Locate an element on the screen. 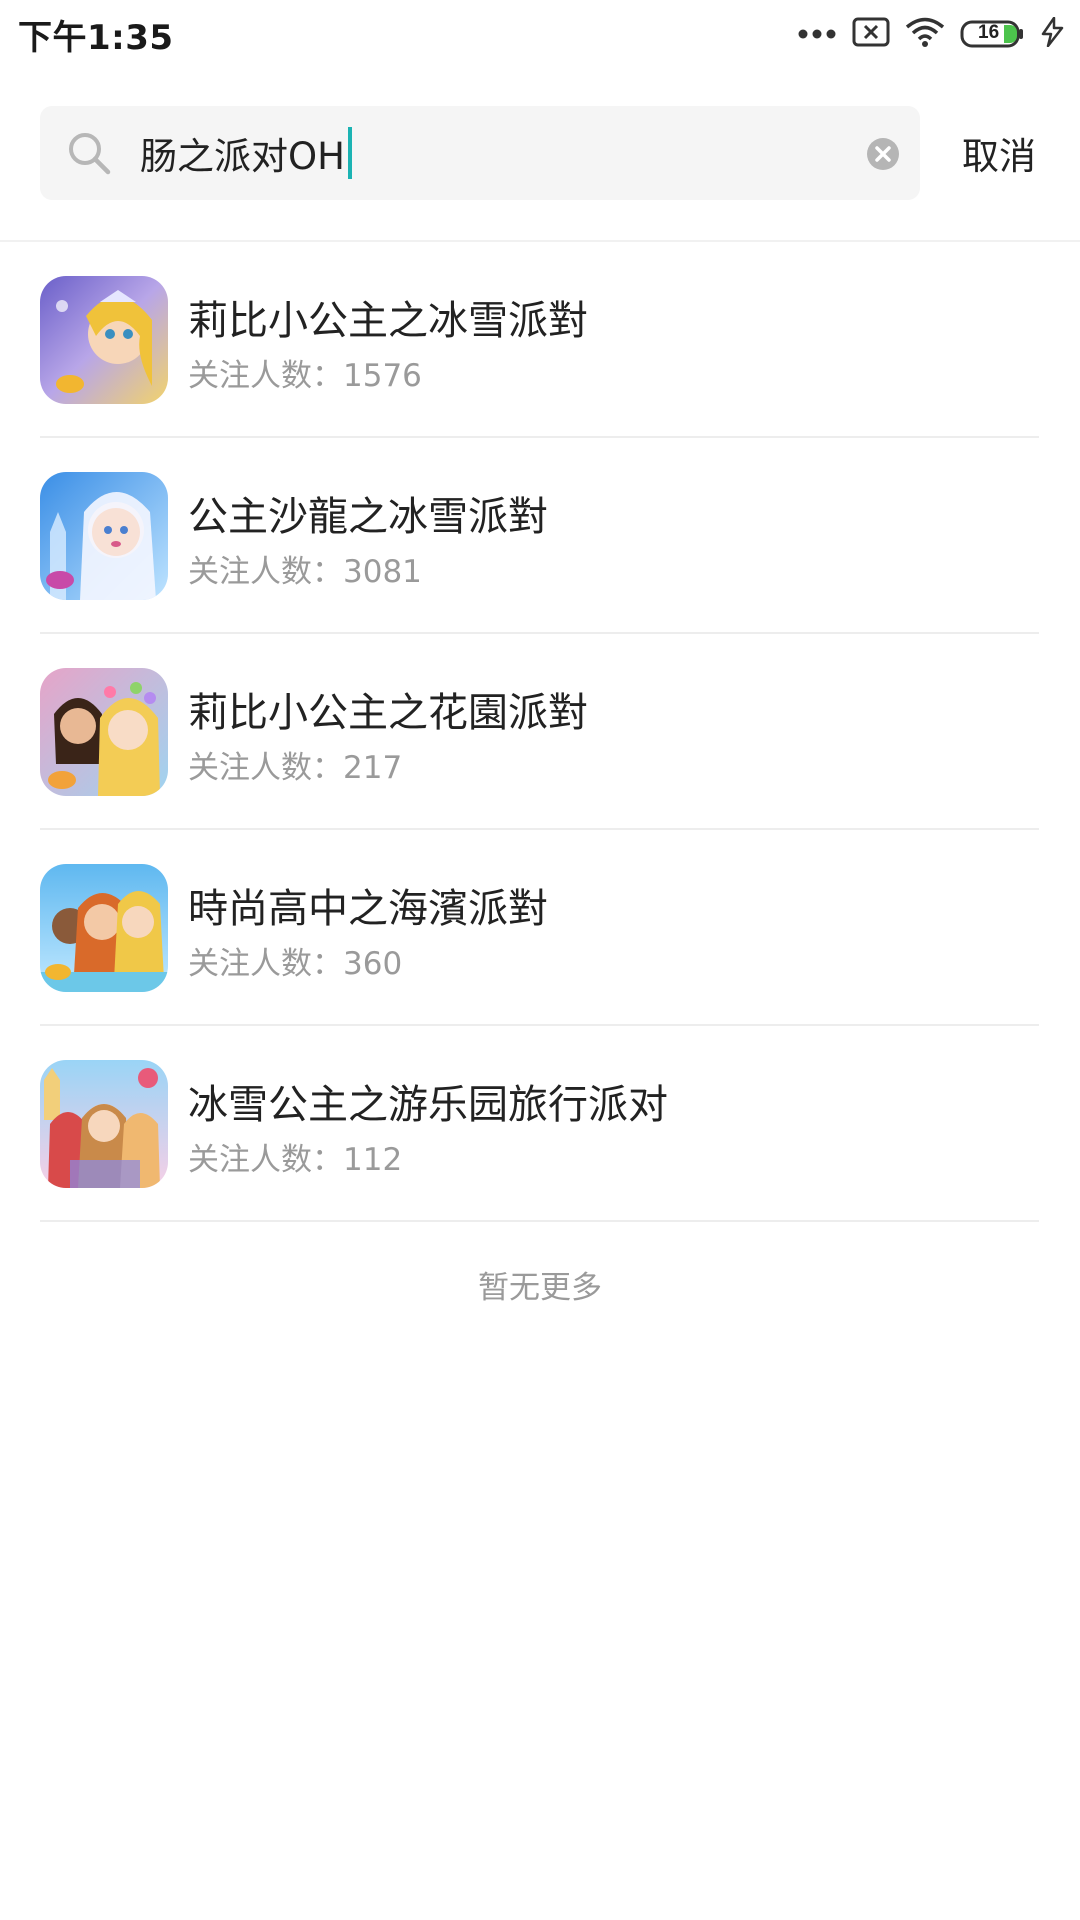  result-followers: 关注人数：112 is located at coordinates (295, 1160).